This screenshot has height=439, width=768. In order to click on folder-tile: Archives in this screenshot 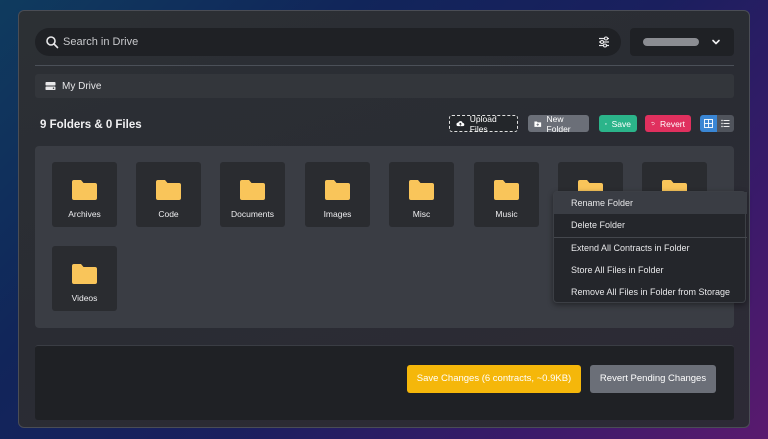, I will do `click(84, 194)`.